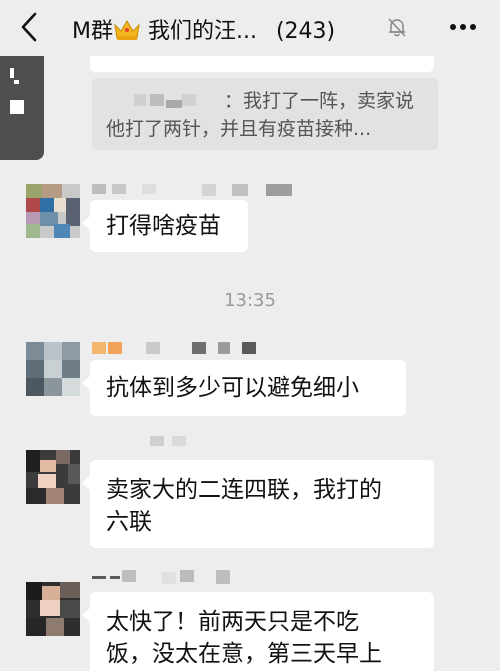 This screenshot has height=671, width=500. I want to click on message-text-line: 太快了！前两天只是不吃, so click(232, 622).